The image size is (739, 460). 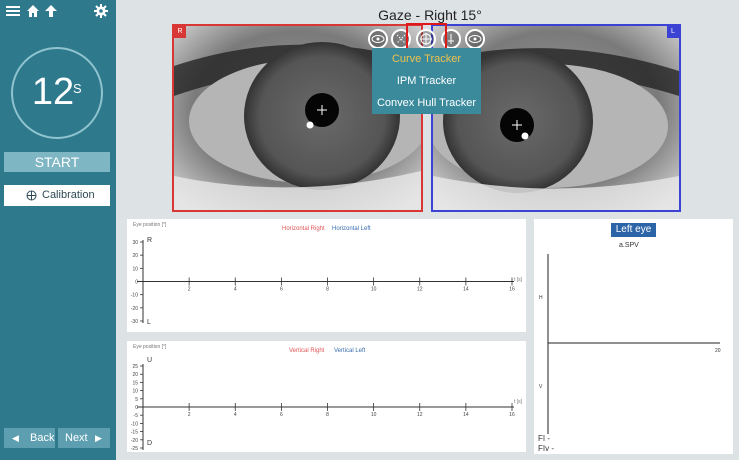 I want to click on page-title: Gaze - Right 15°, so click(x=430, y=15).